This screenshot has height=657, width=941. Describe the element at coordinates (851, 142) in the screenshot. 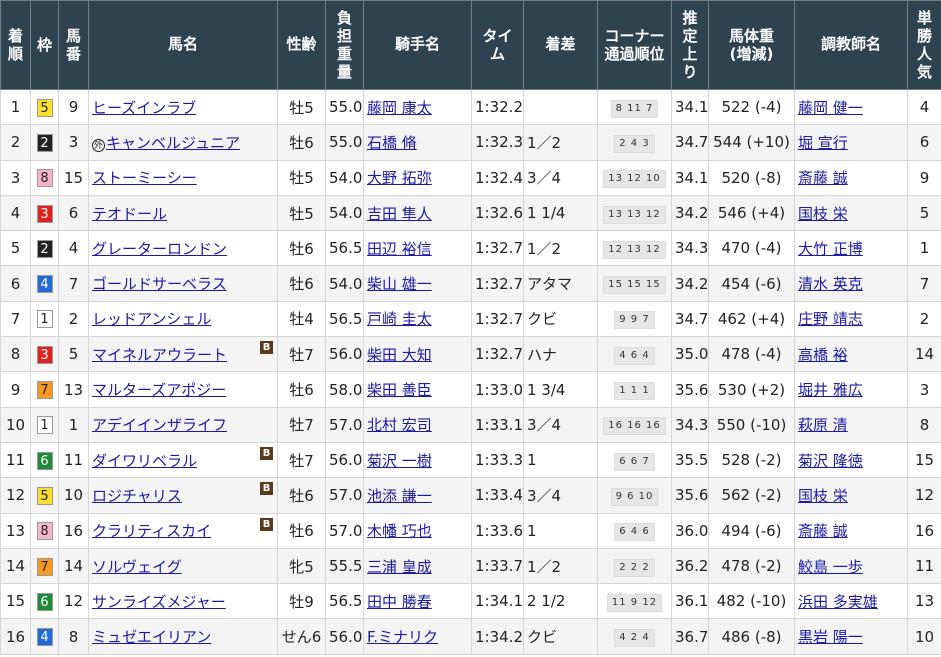

I see `trainer-cell: 堀 宣行` at that location.